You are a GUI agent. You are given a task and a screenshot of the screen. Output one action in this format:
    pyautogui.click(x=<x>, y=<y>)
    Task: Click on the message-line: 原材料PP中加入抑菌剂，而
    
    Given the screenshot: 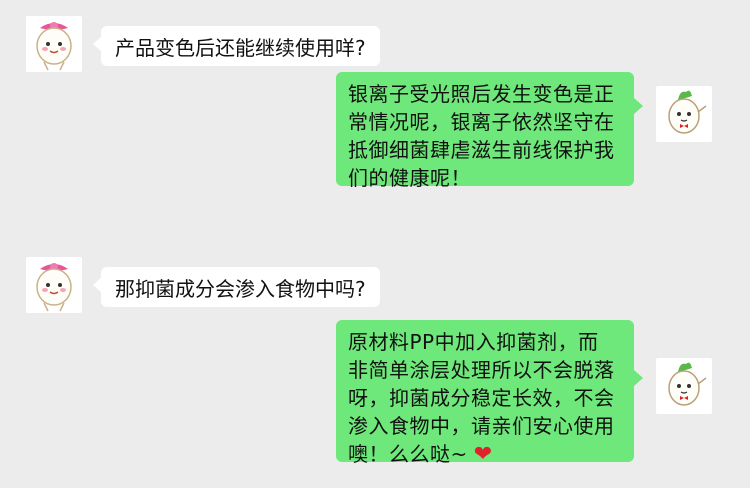 What is the action you would take?
    pyautogui.click(x=473, y=342)
    